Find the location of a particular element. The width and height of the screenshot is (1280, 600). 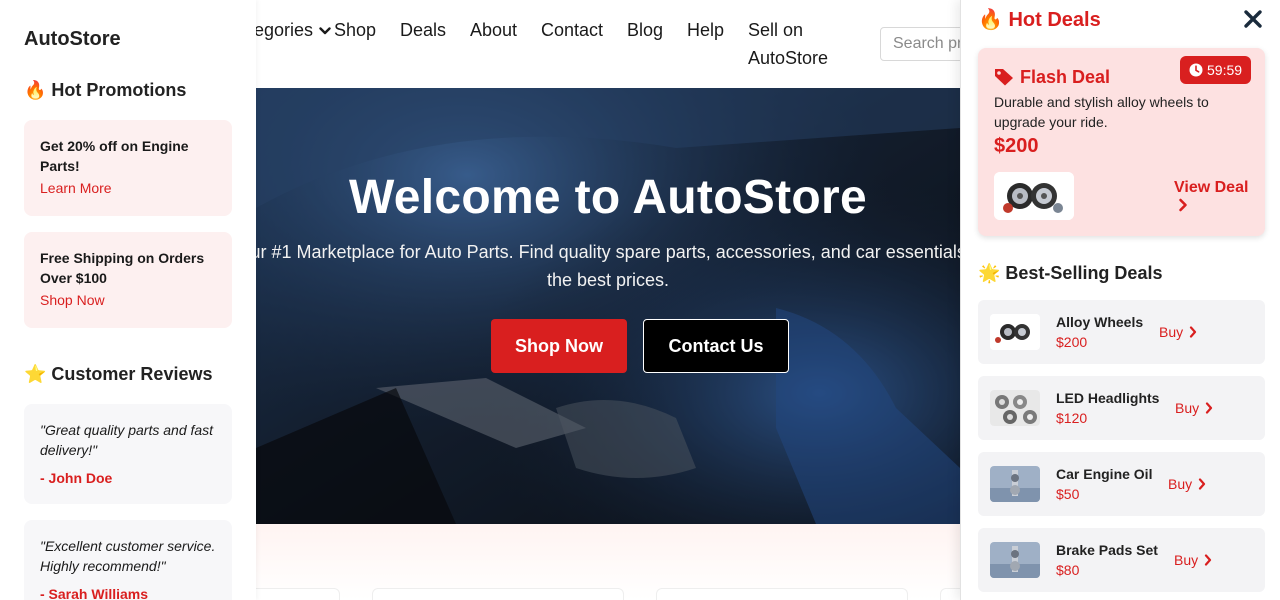

review-text: "Great quality parts and fast delivery!" is located at coordinates (127, 440).